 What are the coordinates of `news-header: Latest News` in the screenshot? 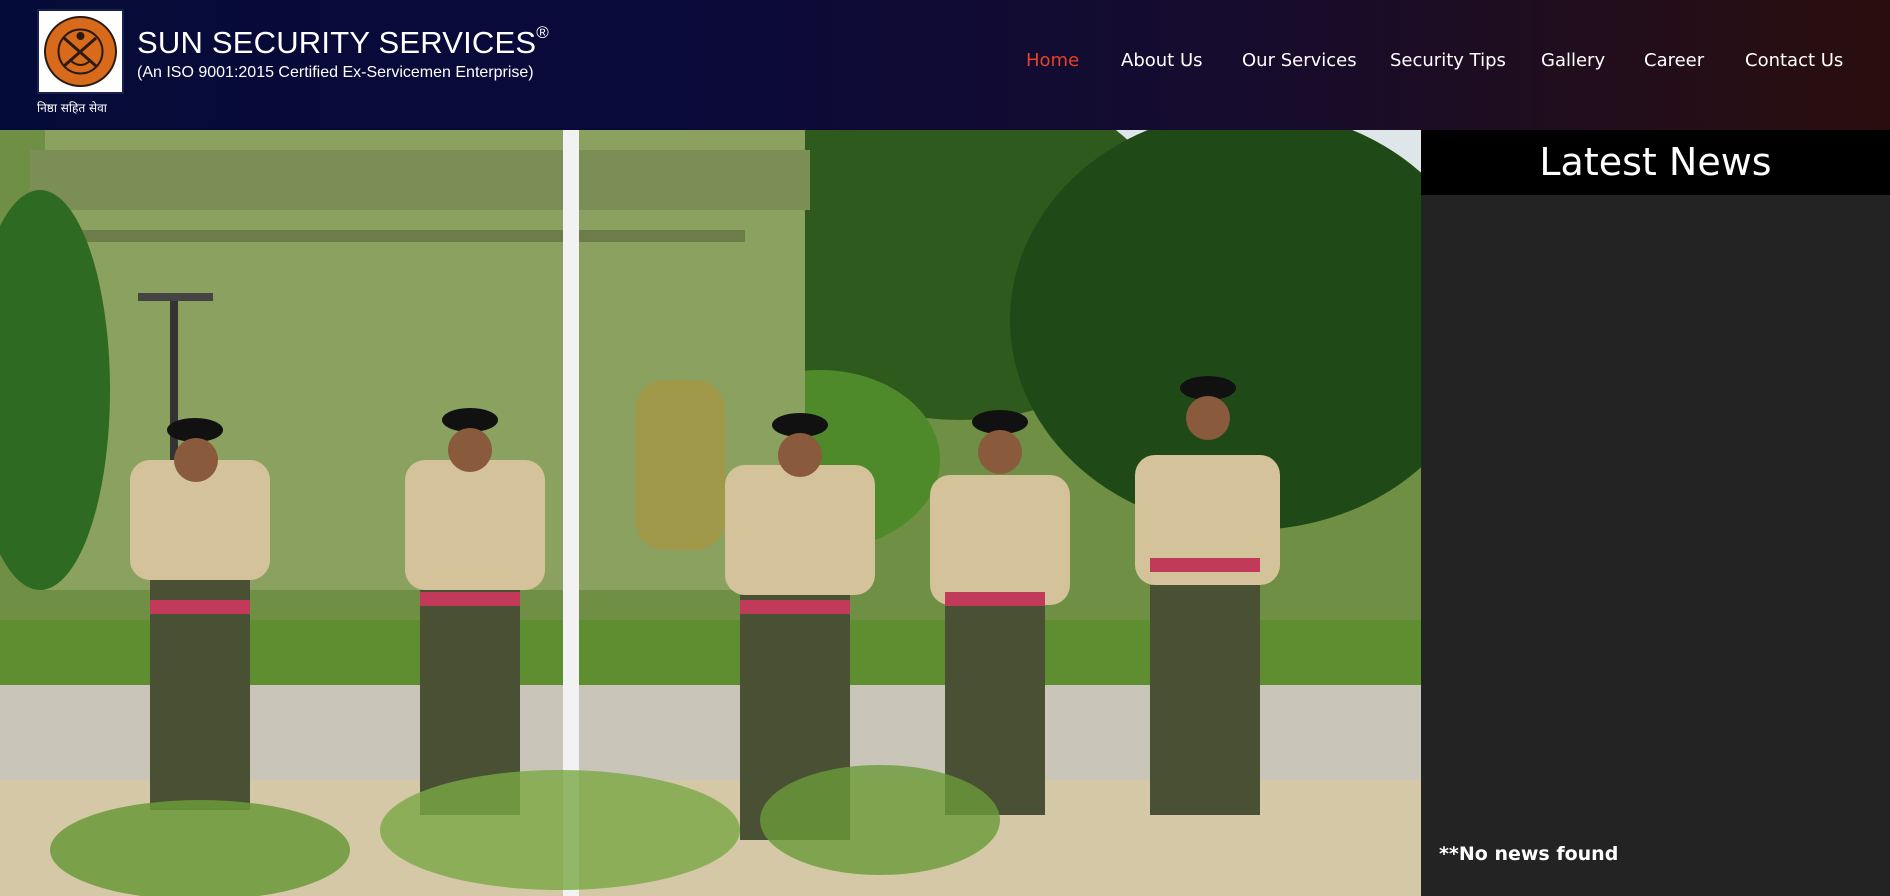 It's located at (1655, 162).